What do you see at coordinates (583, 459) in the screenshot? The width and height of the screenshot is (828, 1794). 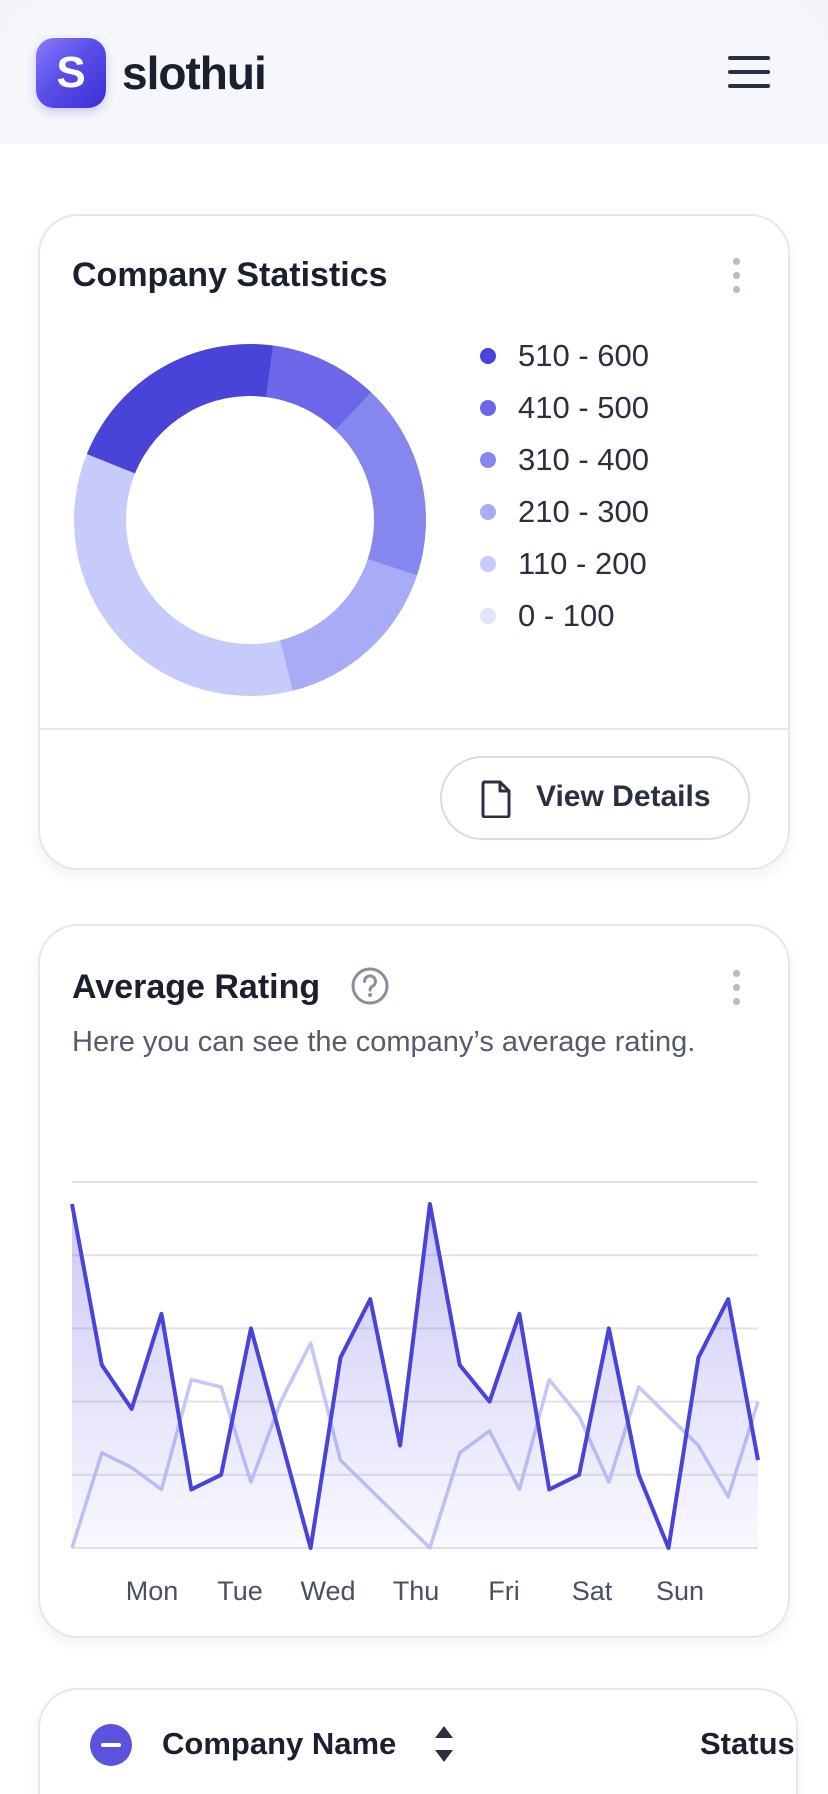 I see `legend-label: 310 - 400` at bounding box center [583, 459].